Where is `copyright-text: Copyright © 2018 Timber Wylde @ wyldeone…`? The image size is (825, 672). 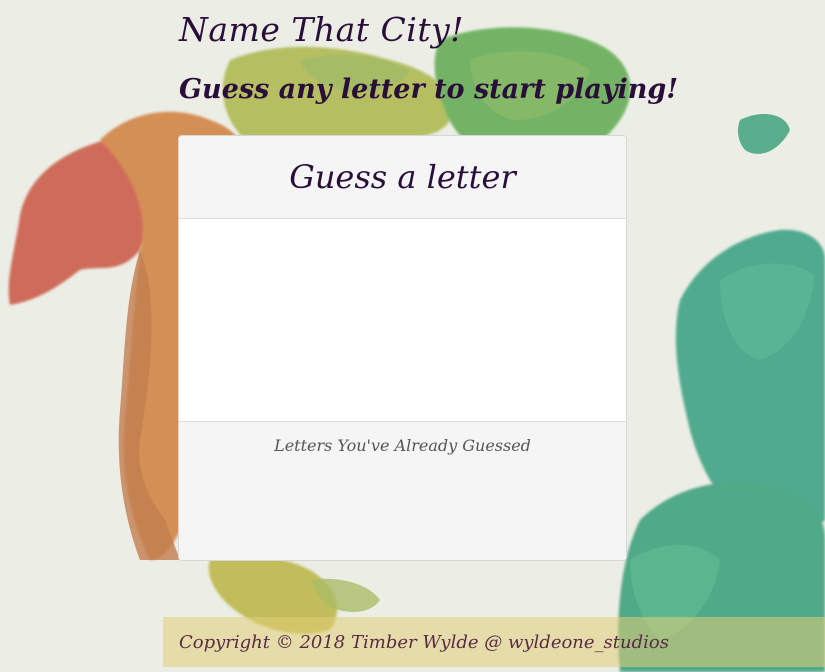
copyright-text: Copyright © 2018 Timber Wylde @ wyldeone… is located at coordinates (424, 642).